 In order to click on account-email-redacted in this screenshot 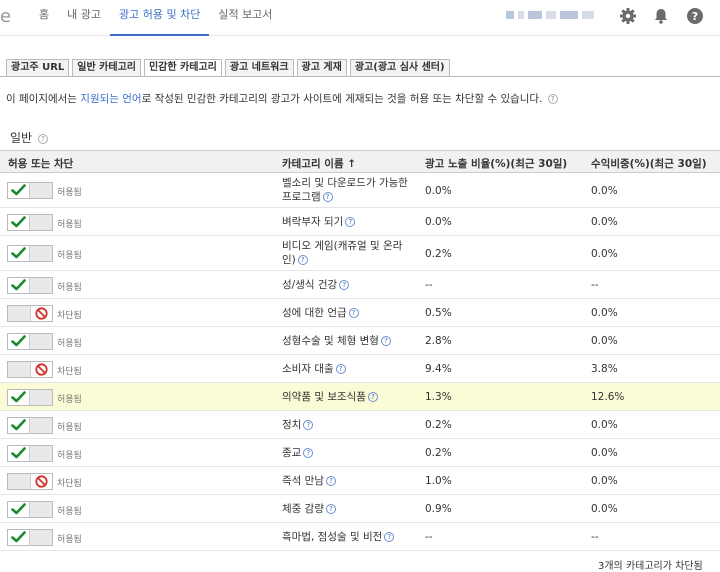, I will do `click(552, 16)`.